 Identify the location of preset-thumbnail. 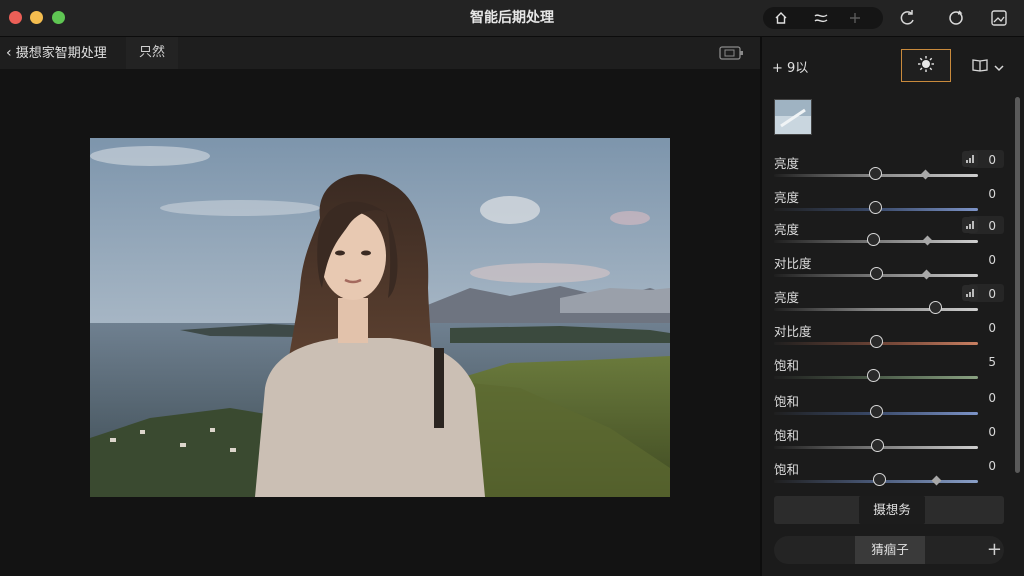
(793, 117).